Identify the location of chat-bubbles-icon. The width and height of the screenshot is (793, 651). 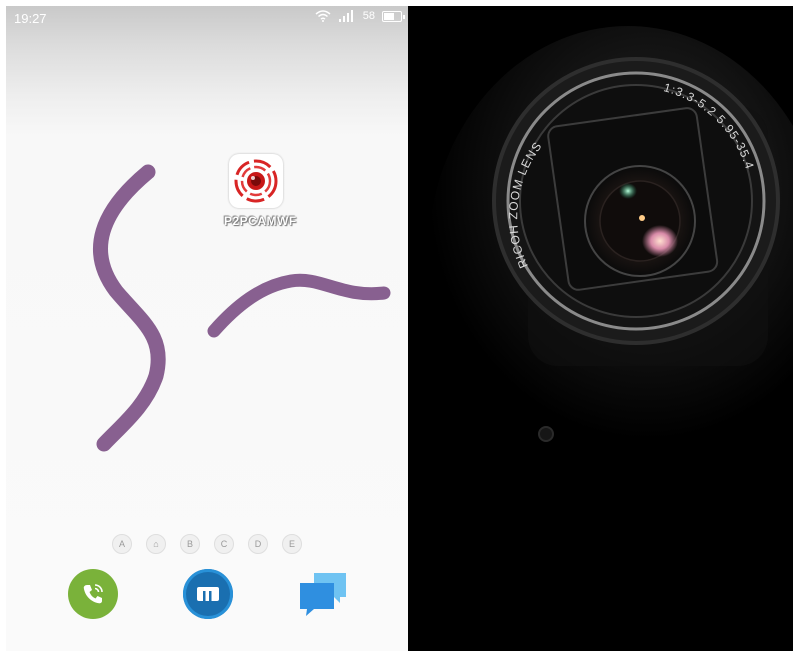
(323, 594).